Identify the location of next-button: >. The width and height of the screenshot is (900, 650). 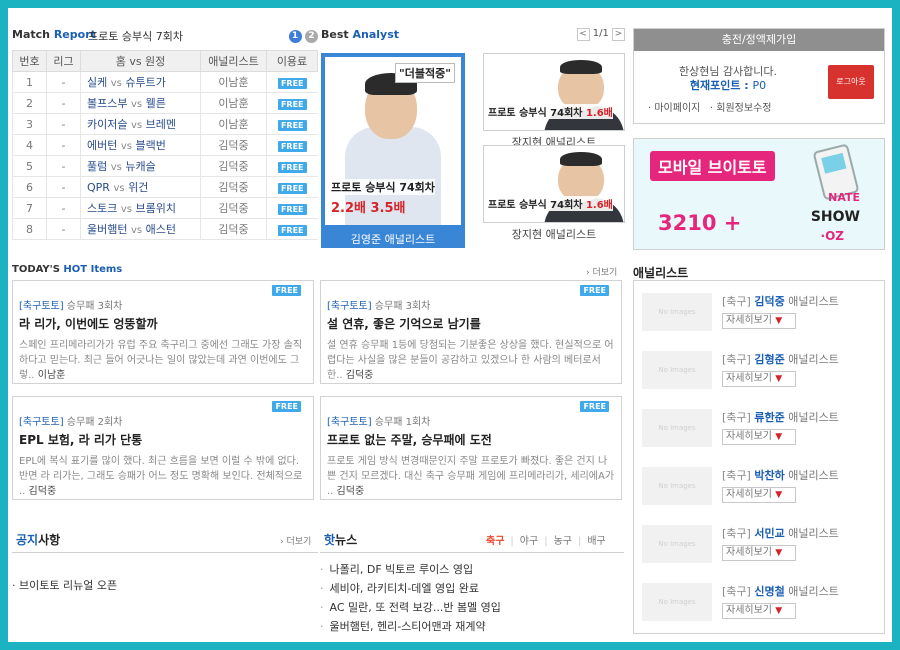
(618, 34).